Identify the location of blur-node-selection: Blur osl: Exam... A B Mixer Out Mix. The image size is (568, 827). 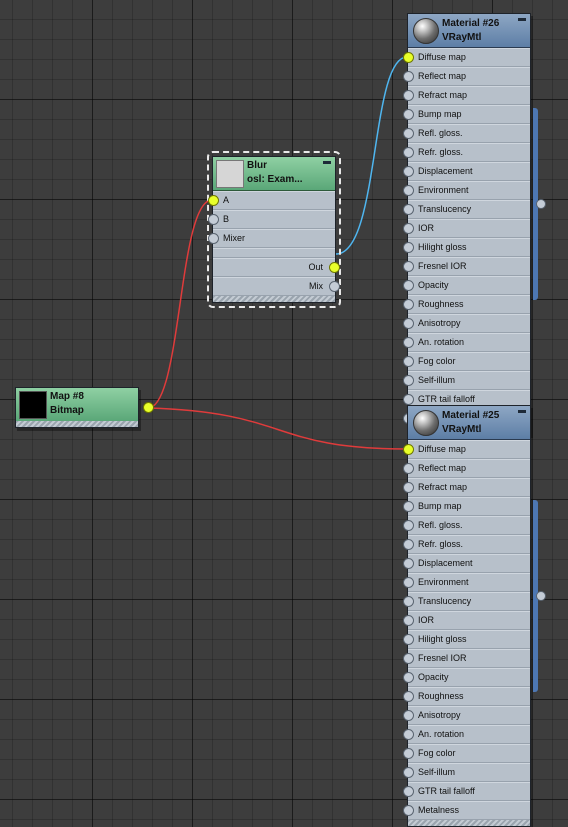
(274, 229).